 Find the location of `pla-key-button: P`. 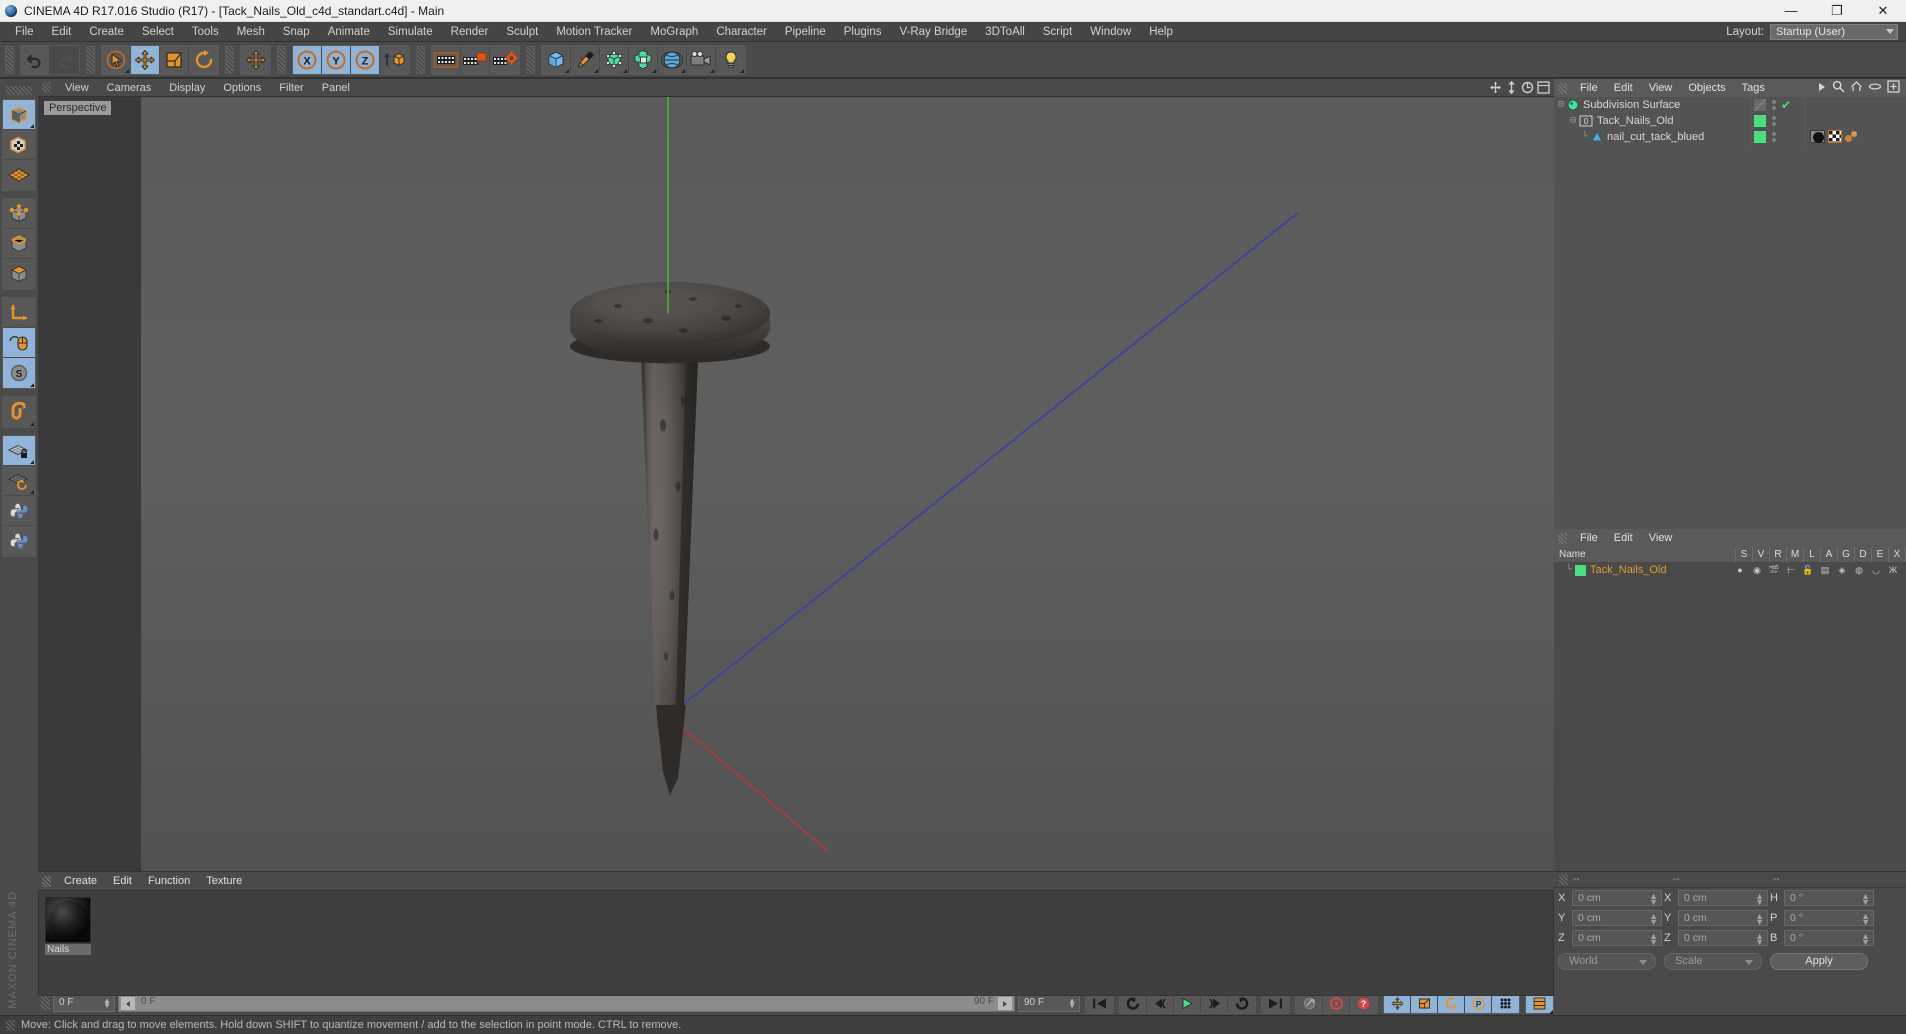

pla-key-button: P is located at coordinates (1478, 1003).